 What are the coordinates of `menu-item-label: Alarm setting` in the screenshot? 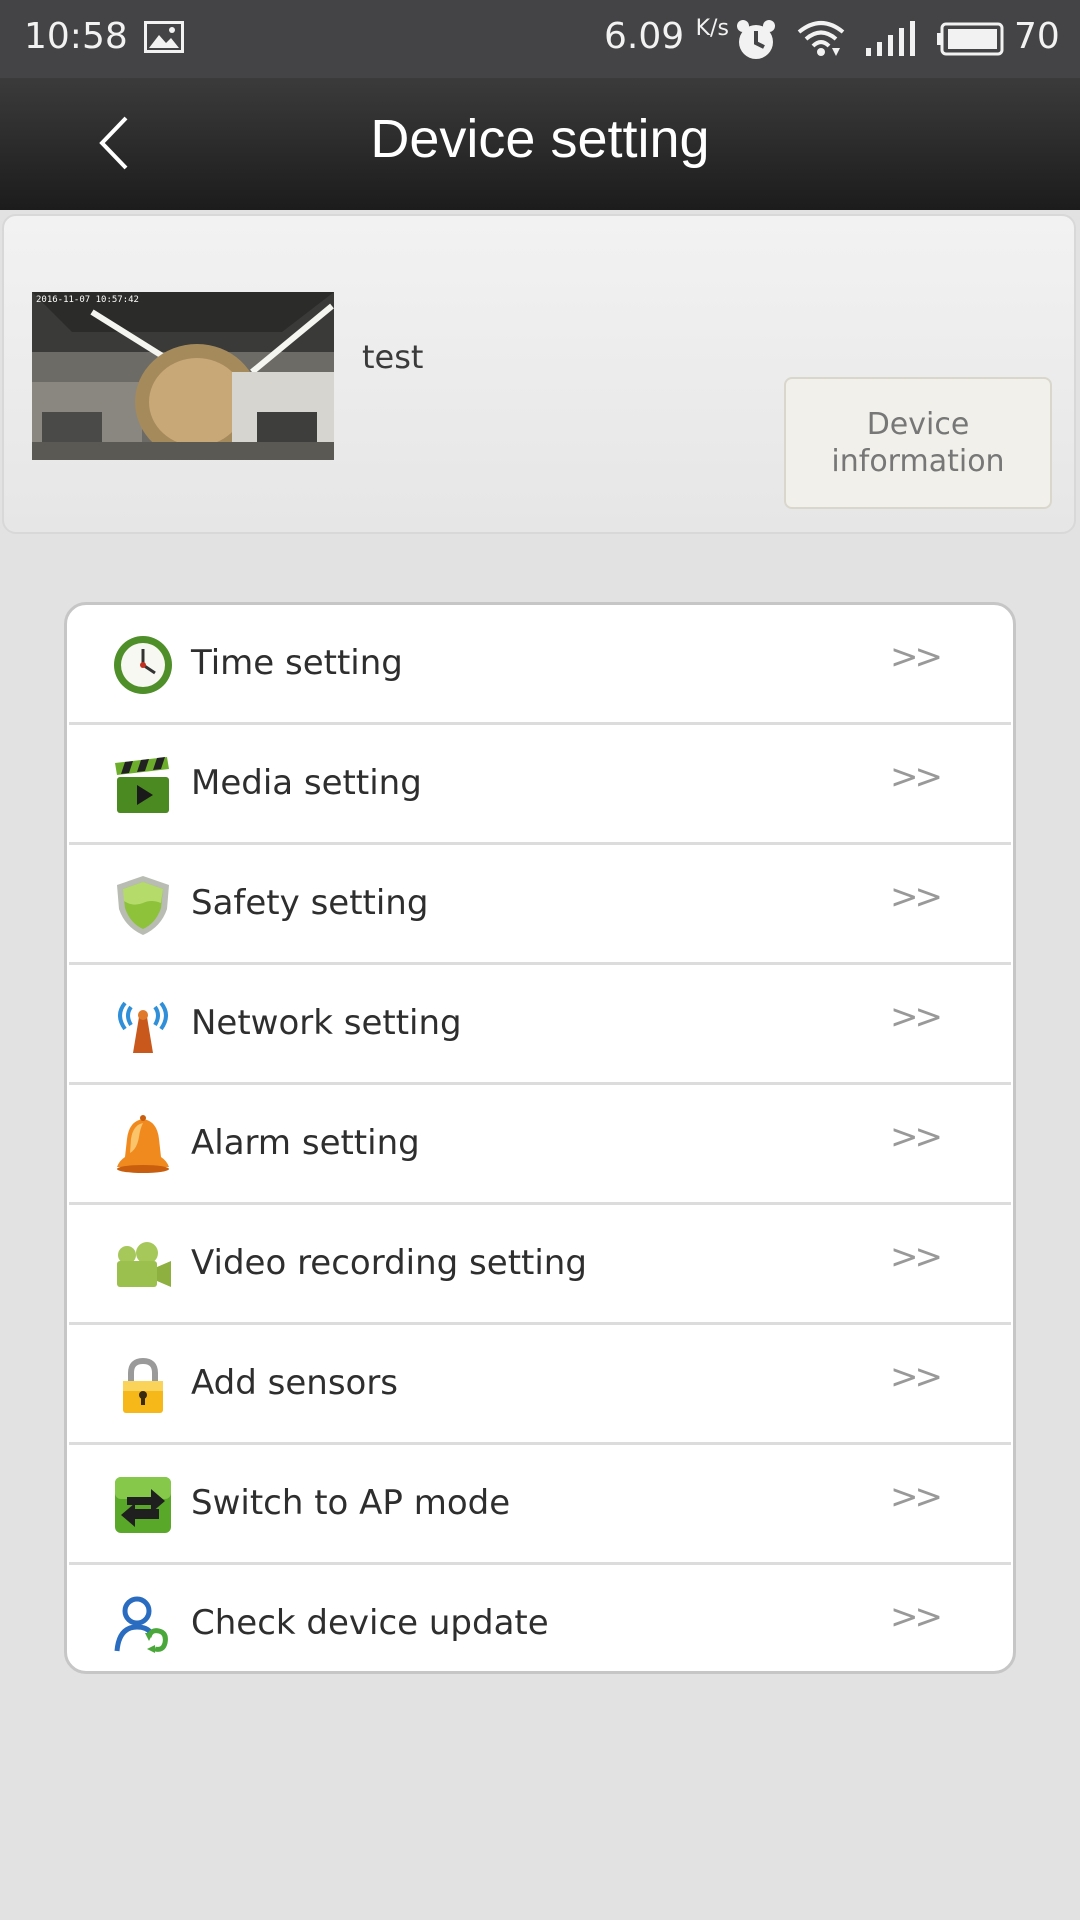 It's located at (305, 1143).